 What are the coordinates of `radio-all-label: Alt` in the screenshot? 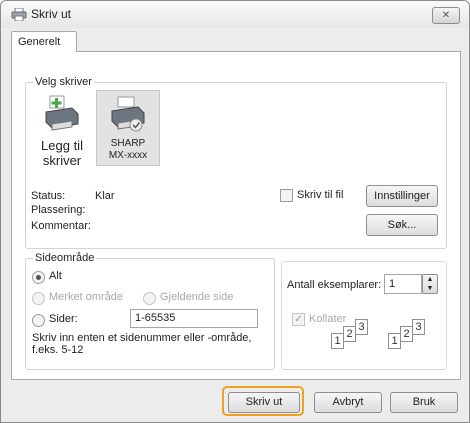 It's located at (55, 276).